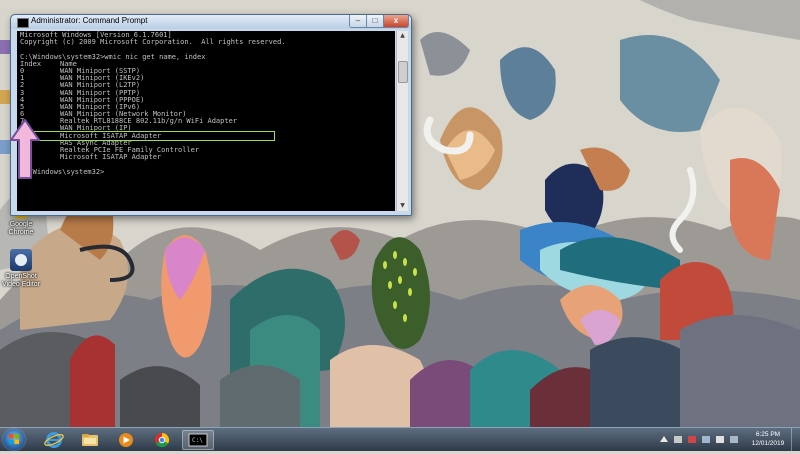  Describe the element at coordinates (25, 149) in the screenshot. I see `up-arrow-icon` at that location.